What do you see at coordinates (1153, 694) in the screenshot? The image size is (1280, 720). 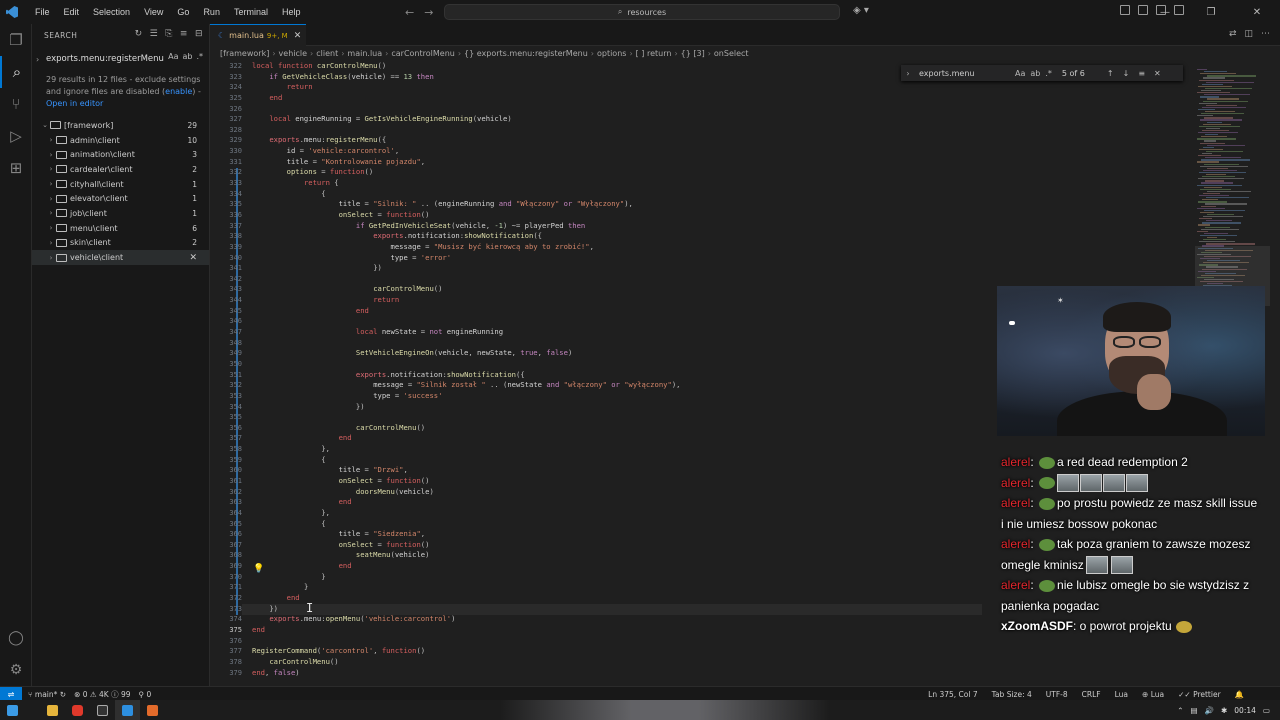 I see `lua-extension-status: ⊕ Lua` at bounding box center [1153, 694].